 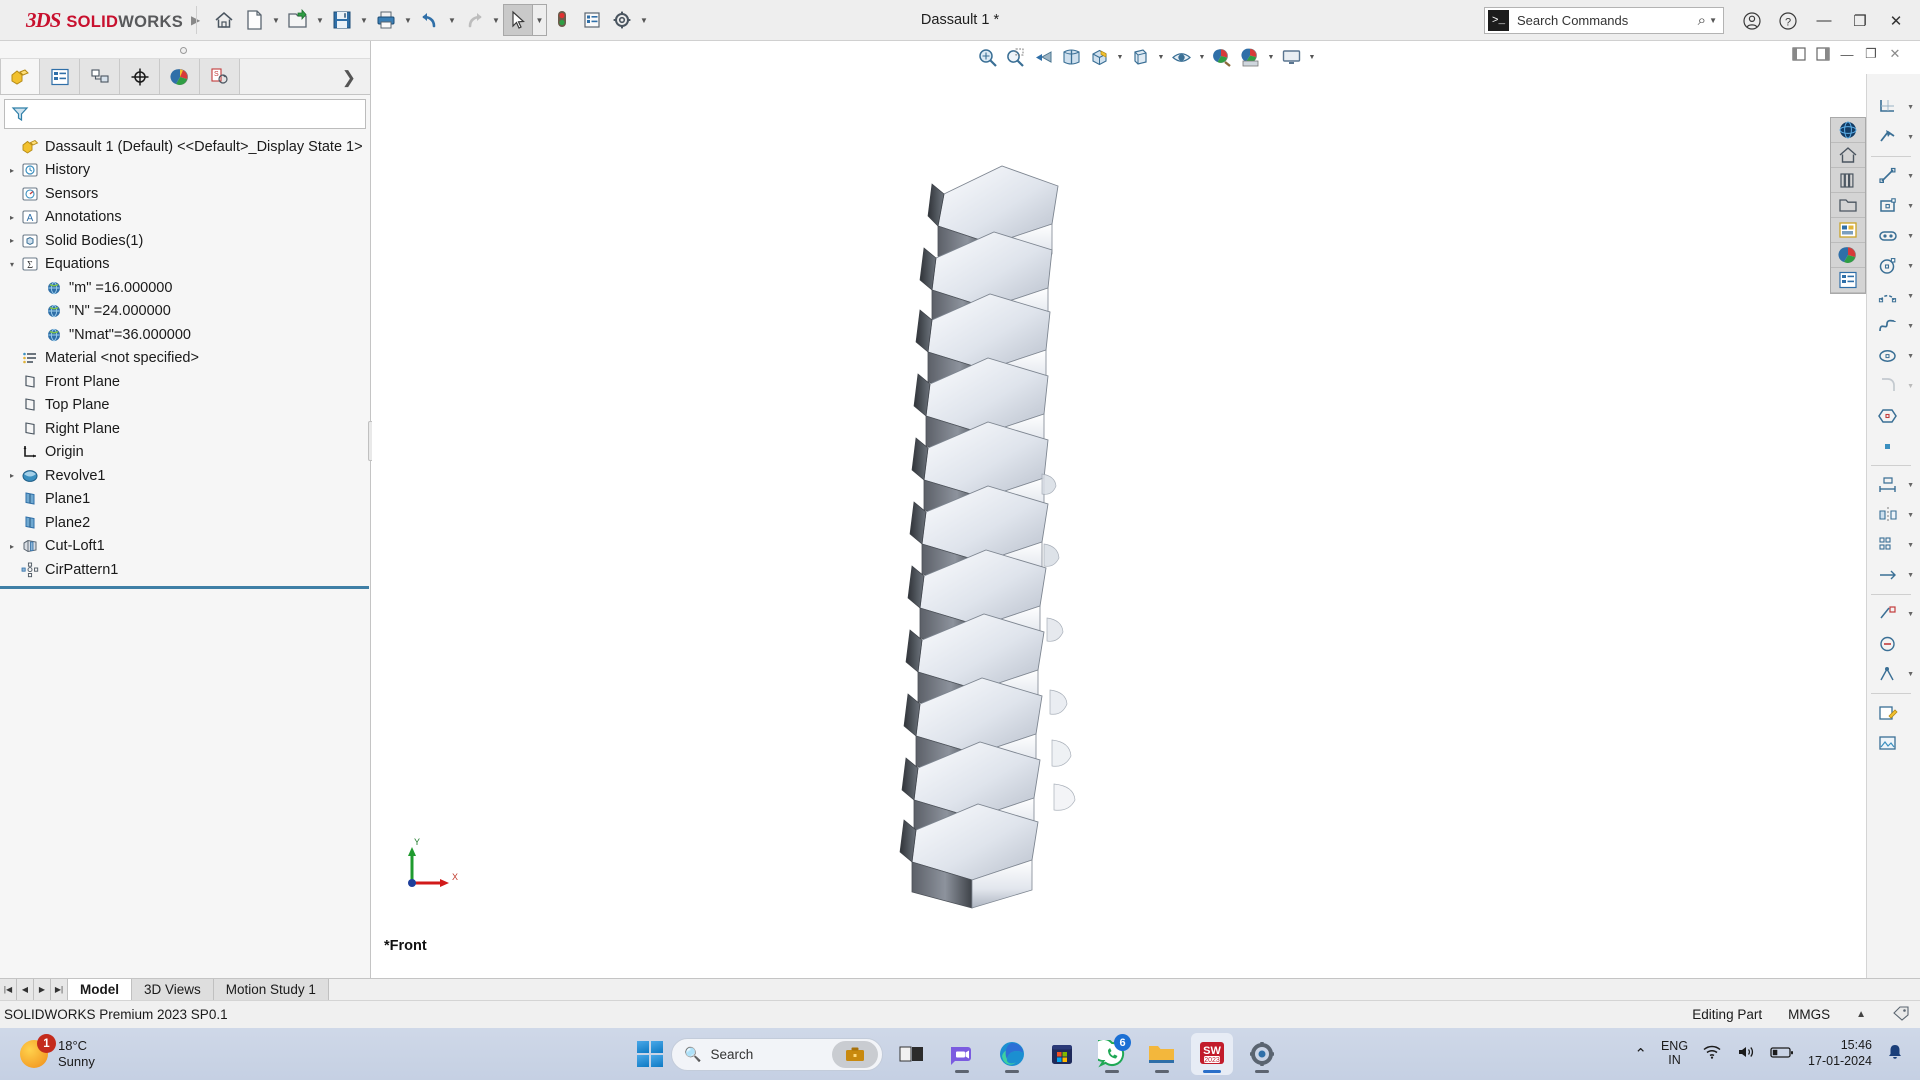 What do you see at coordinates (1892, 137) in the screenshot?
I see `convert-entities-button: ▼` at bounding box center [1892, 137].